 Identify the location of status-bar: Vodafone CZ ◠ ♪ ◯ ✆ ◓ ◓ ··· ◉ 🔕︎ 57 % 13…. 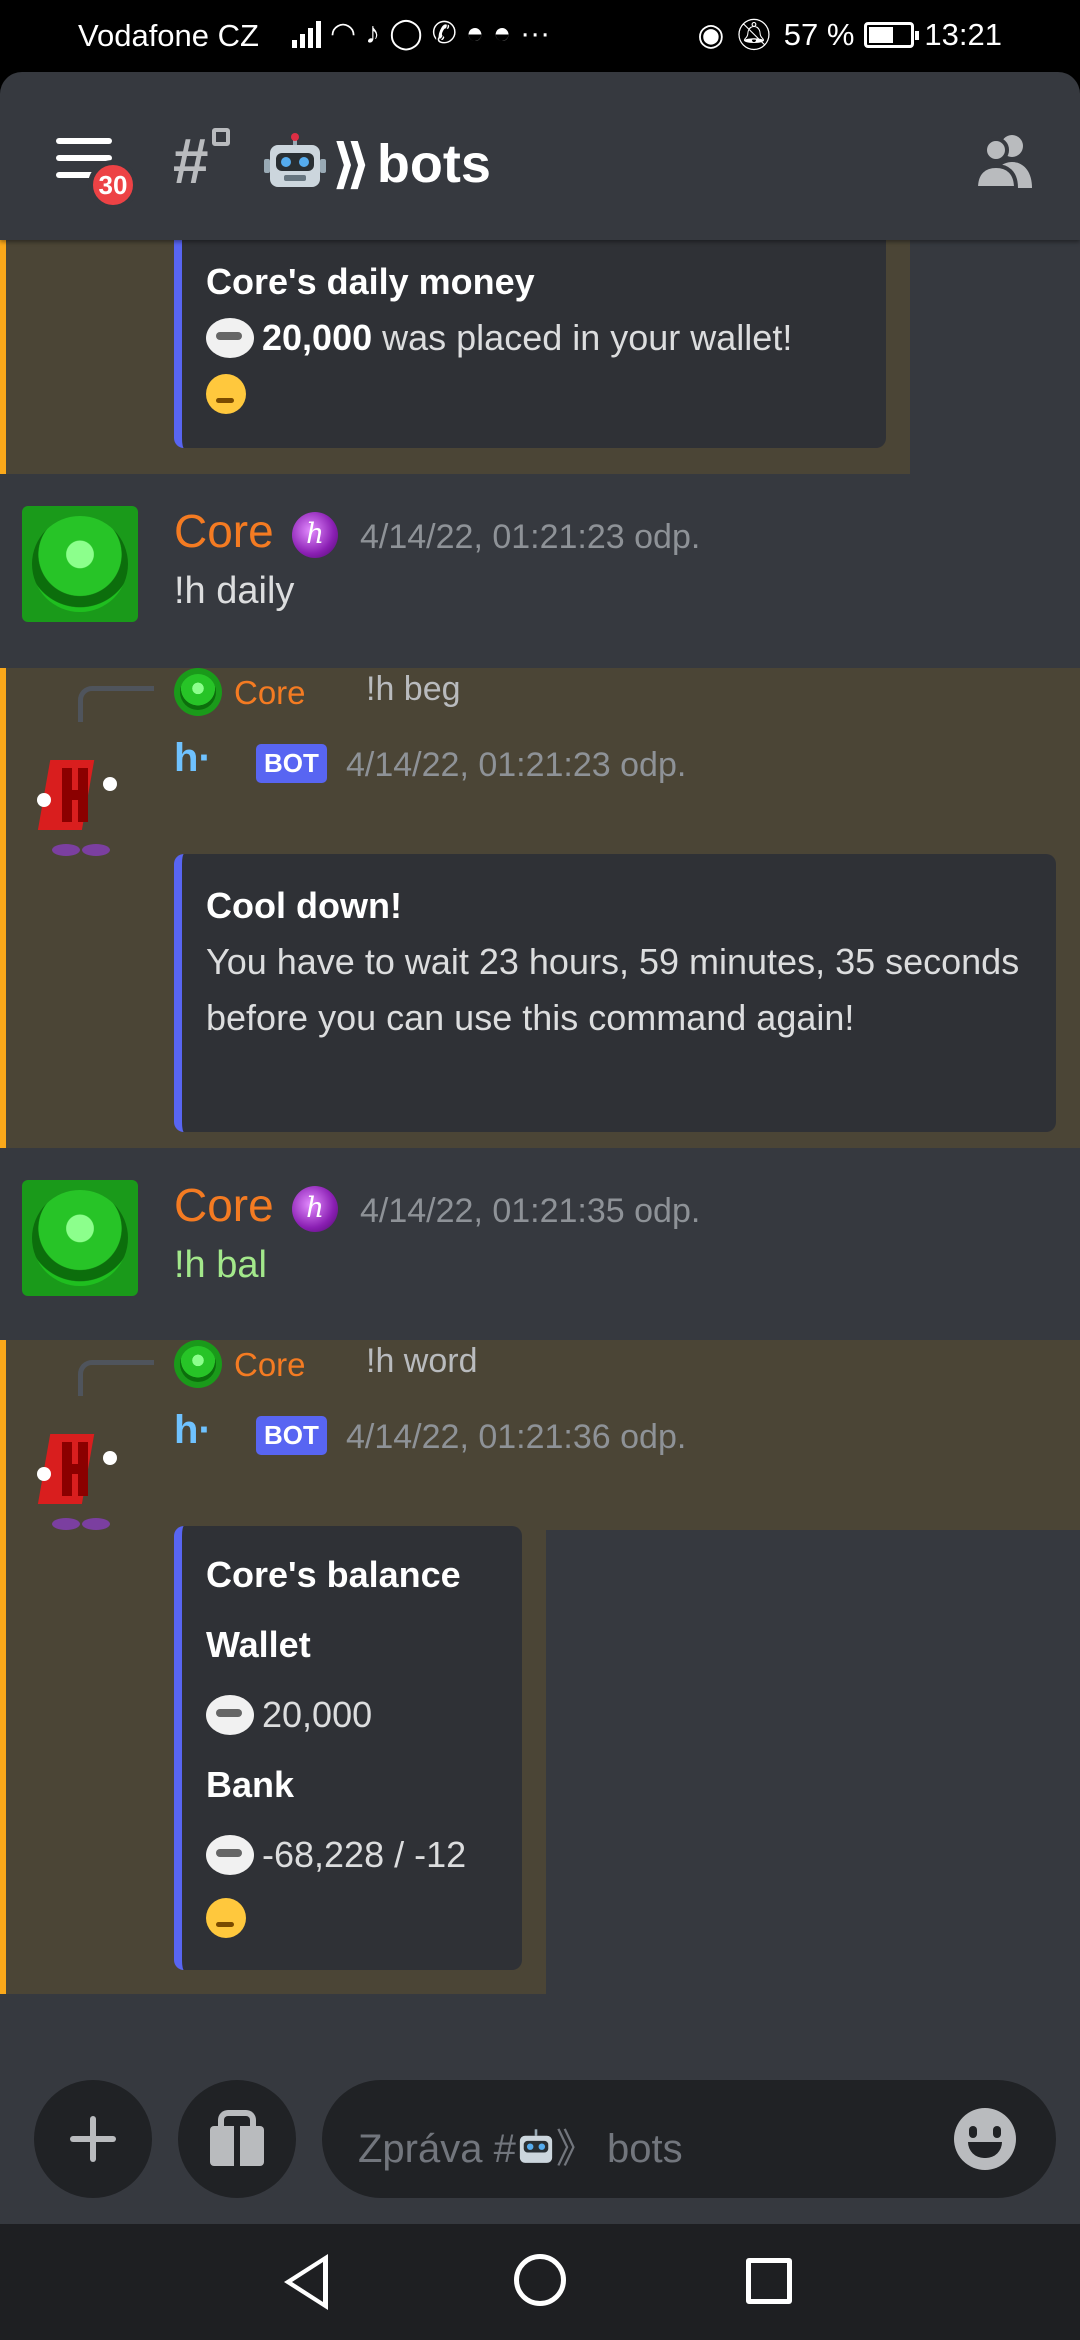
(540, 36).